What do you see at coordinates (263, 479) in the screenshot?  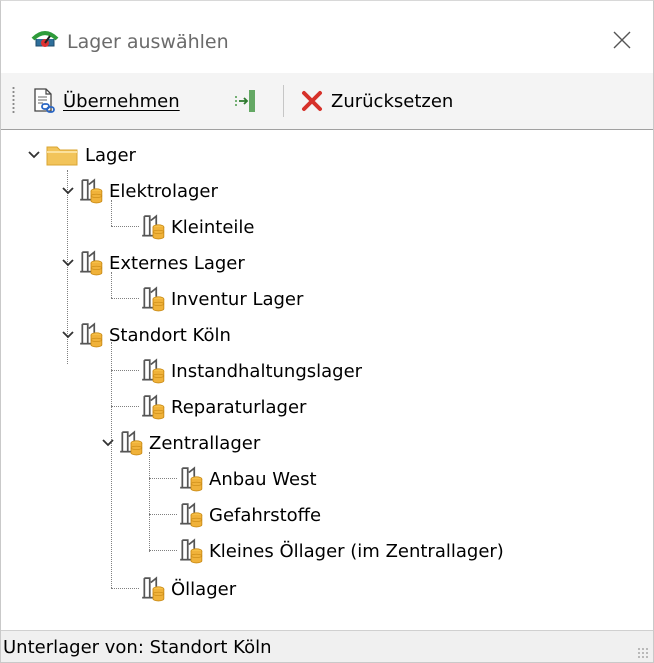 I see `tree-item-label: Anbau West` at bounding box center [263, 479].